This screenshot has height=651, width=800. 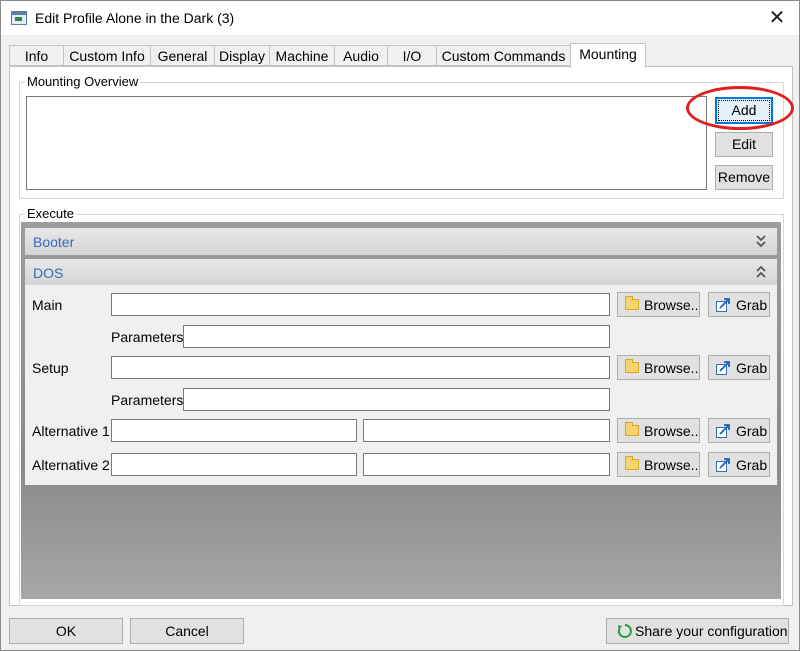 I want to click on tab-general: General, so click(x=182, y=55).